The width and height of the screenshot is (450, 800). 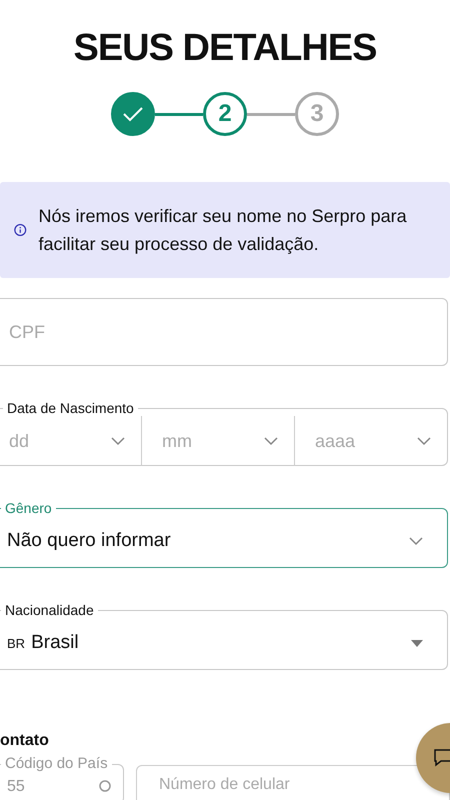 I want to click on date-dropdown: mm, so click(x=218, y=441).